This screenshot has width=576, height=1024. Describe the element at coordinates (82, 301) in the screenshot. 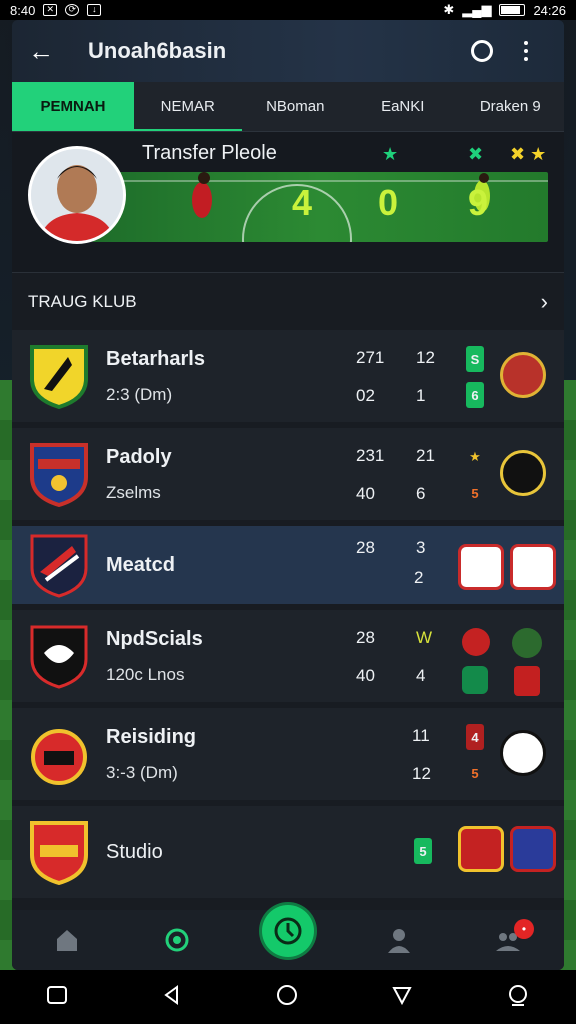

I see `section-title: TRAUG KLUB` at that location.